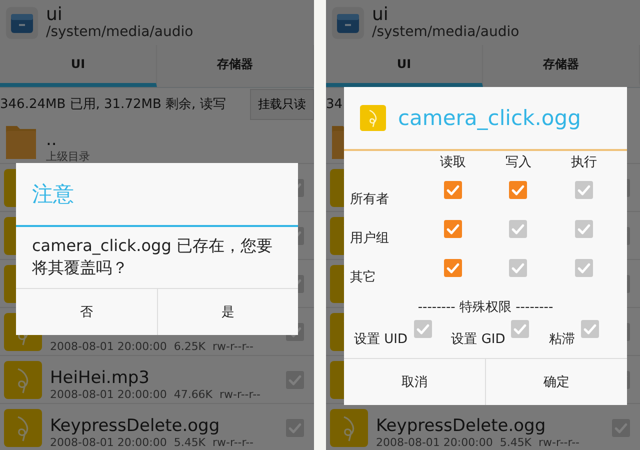 This screenshot has width=640, height=450. What do you see at coordinates (369, 238) in the screenshot?
I see `row-label: 用户组` at bounding box center [369, 238].